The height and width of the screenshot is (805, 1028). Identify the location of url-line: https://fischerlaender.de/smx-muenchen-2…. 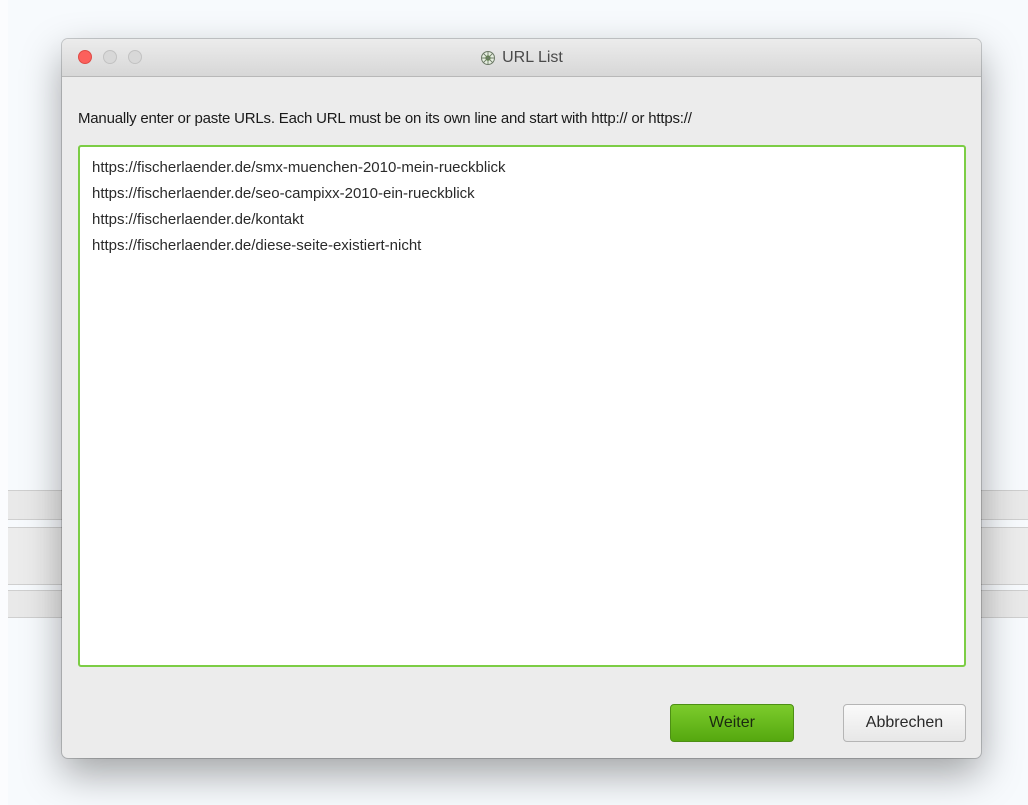
(522, 168).